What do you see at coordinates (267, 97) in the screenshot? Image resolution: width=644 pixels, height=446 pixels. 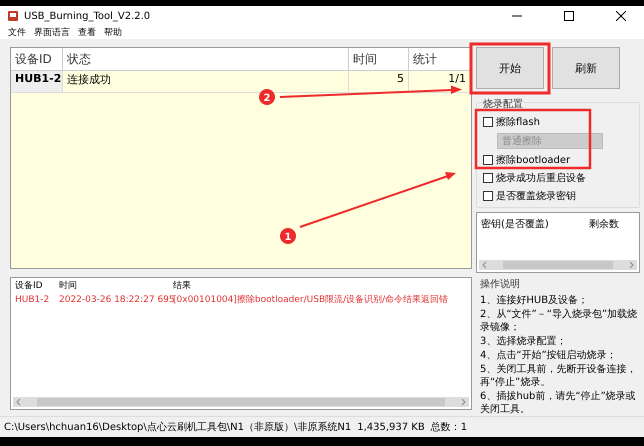 I see `step-marker: 2` at bounding box center [267, 97].